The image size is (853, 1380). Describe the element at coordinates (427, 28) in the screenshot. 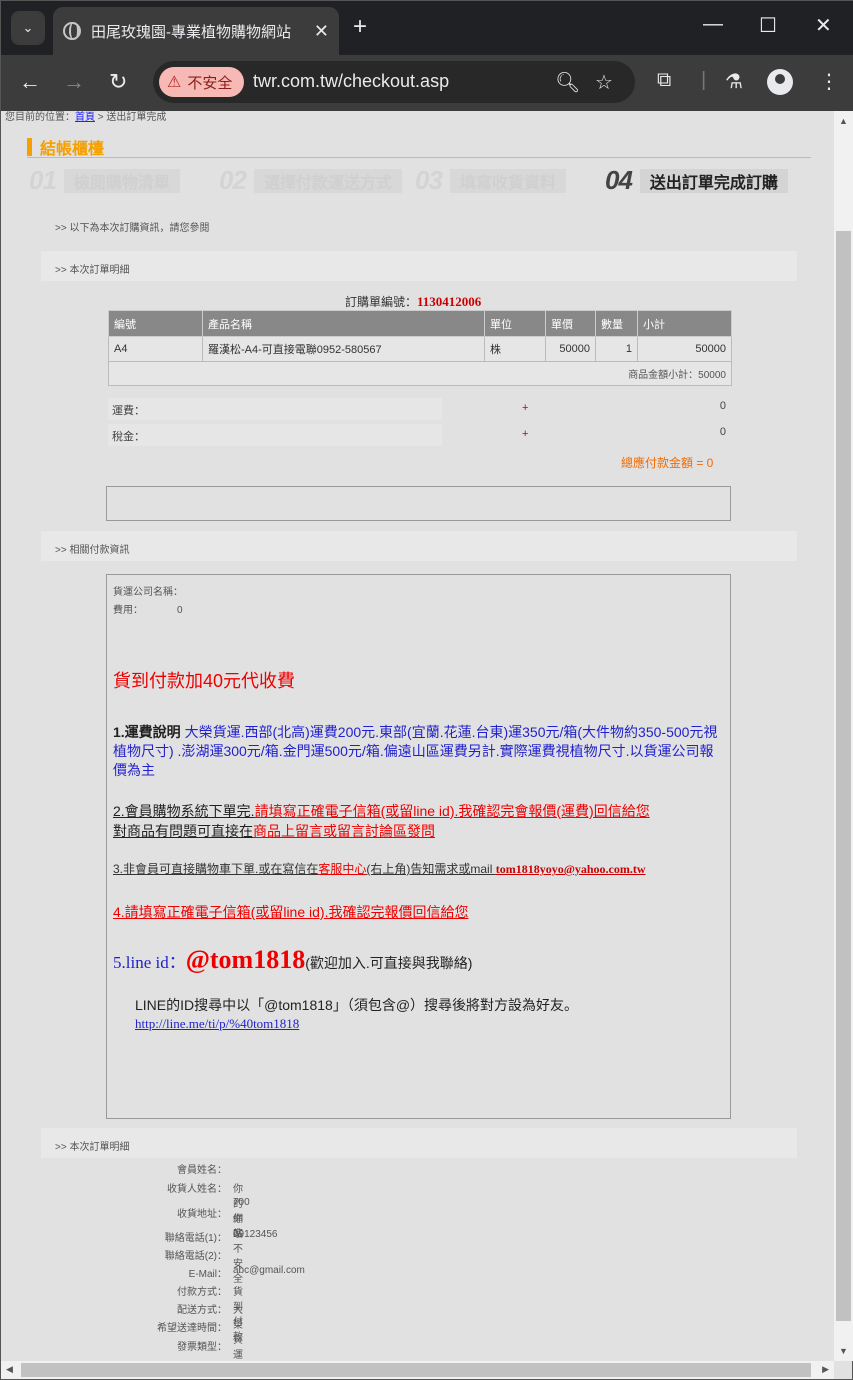

I see `tab-bar: ⌄ 田尾玫瑰園-專業植物購物網站 ✕ + — ☐ ✕` at that location.